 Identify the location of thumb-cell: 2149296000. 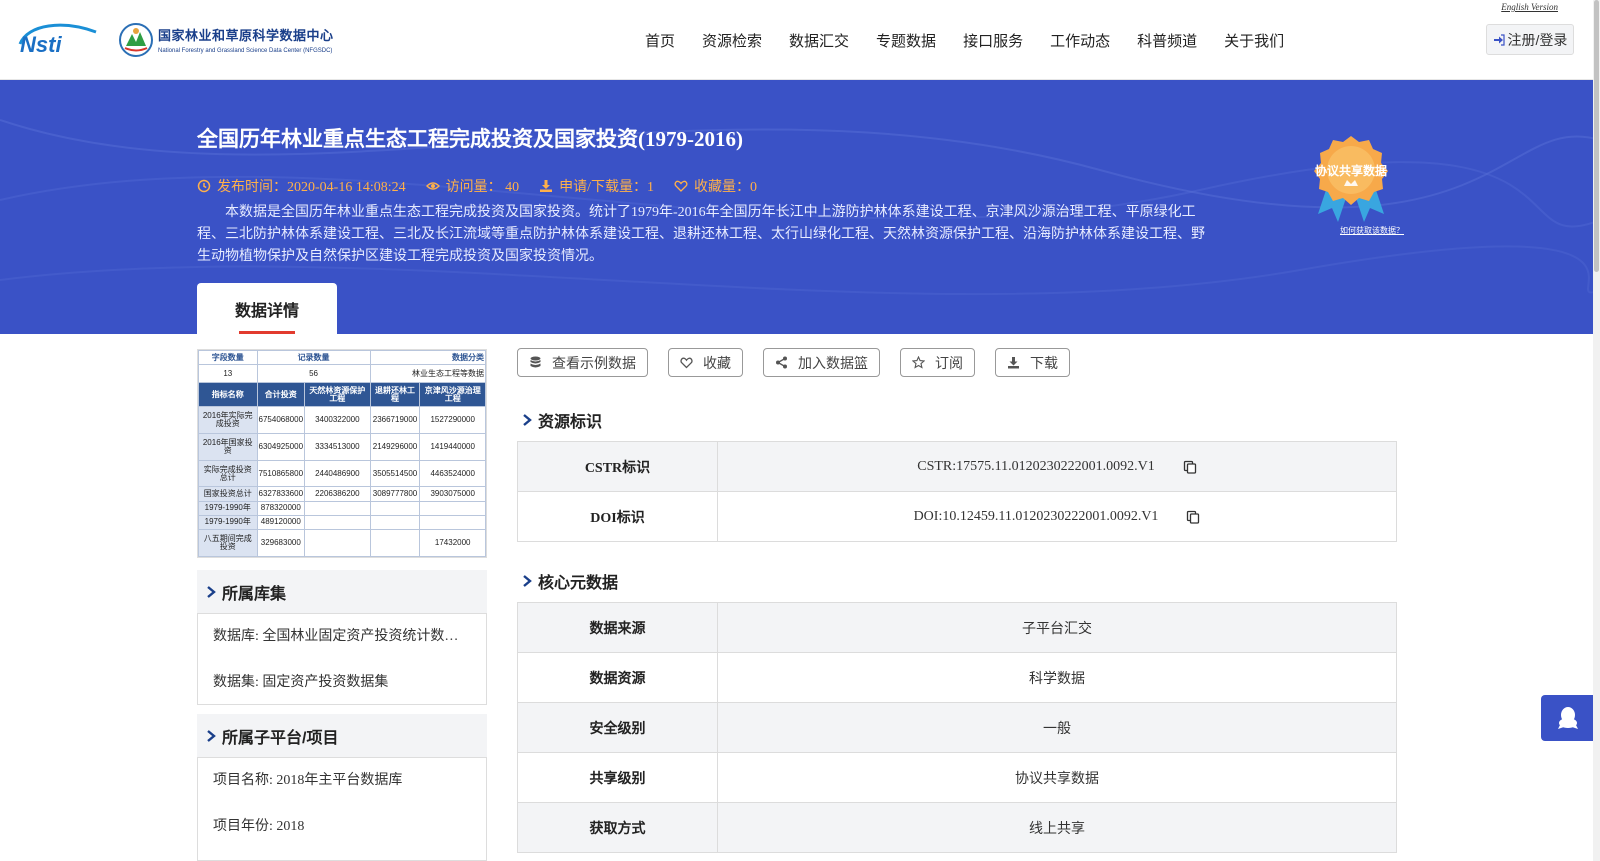
(395, 446).